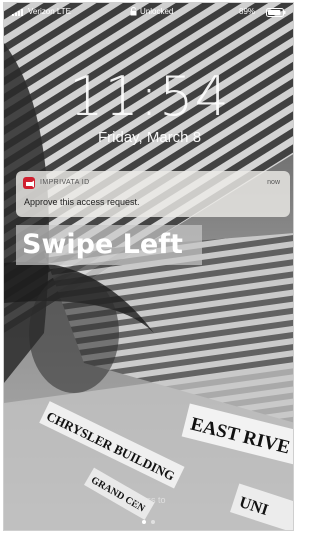  I want to click on battery-percentage: 89%, so click(247, 11).